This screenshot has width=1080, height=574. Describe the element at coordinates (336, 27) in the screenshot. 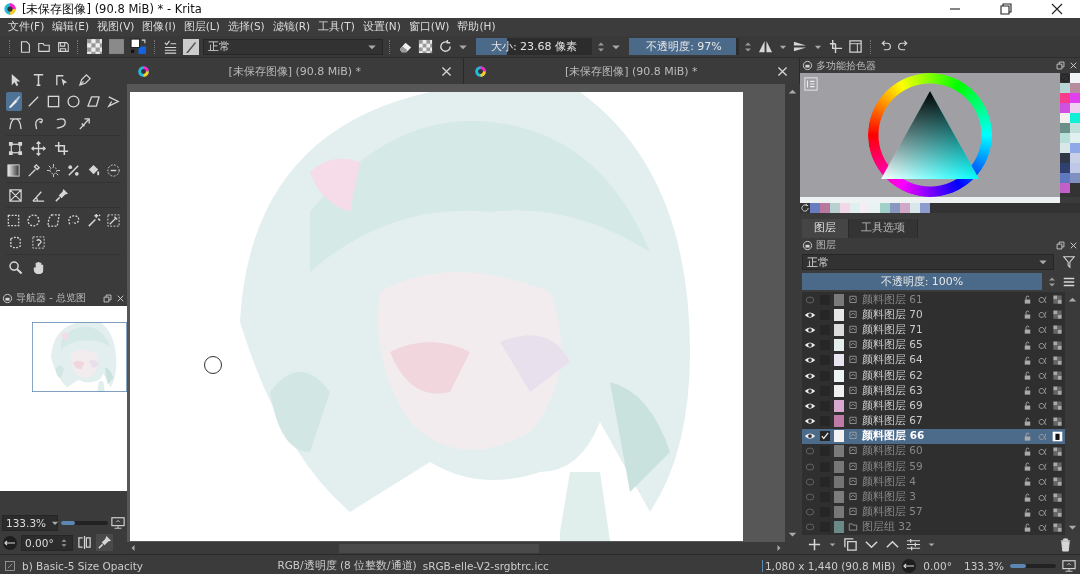

I see `menu-item: 工具(T)` at that location.